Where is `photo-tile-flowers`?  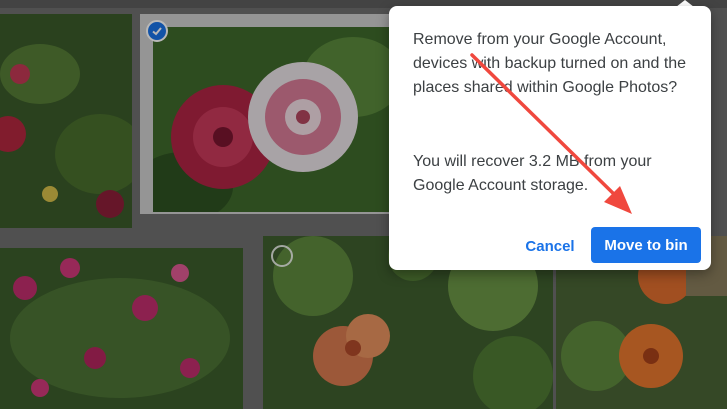 photo-tile-flowers is located at coordinates (66, 121).